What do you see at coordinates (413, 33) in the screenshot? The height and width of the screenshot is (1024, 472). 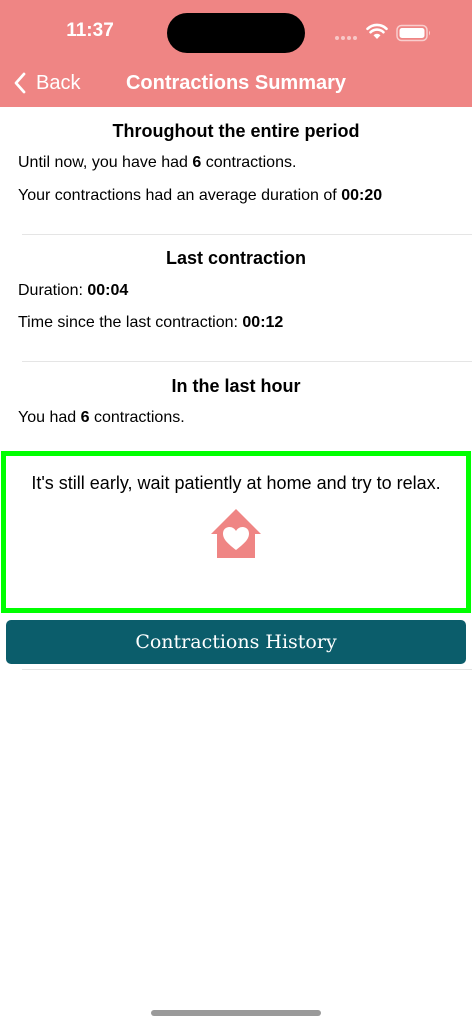 I see `battery-icon` at bounding box center [413, 33].